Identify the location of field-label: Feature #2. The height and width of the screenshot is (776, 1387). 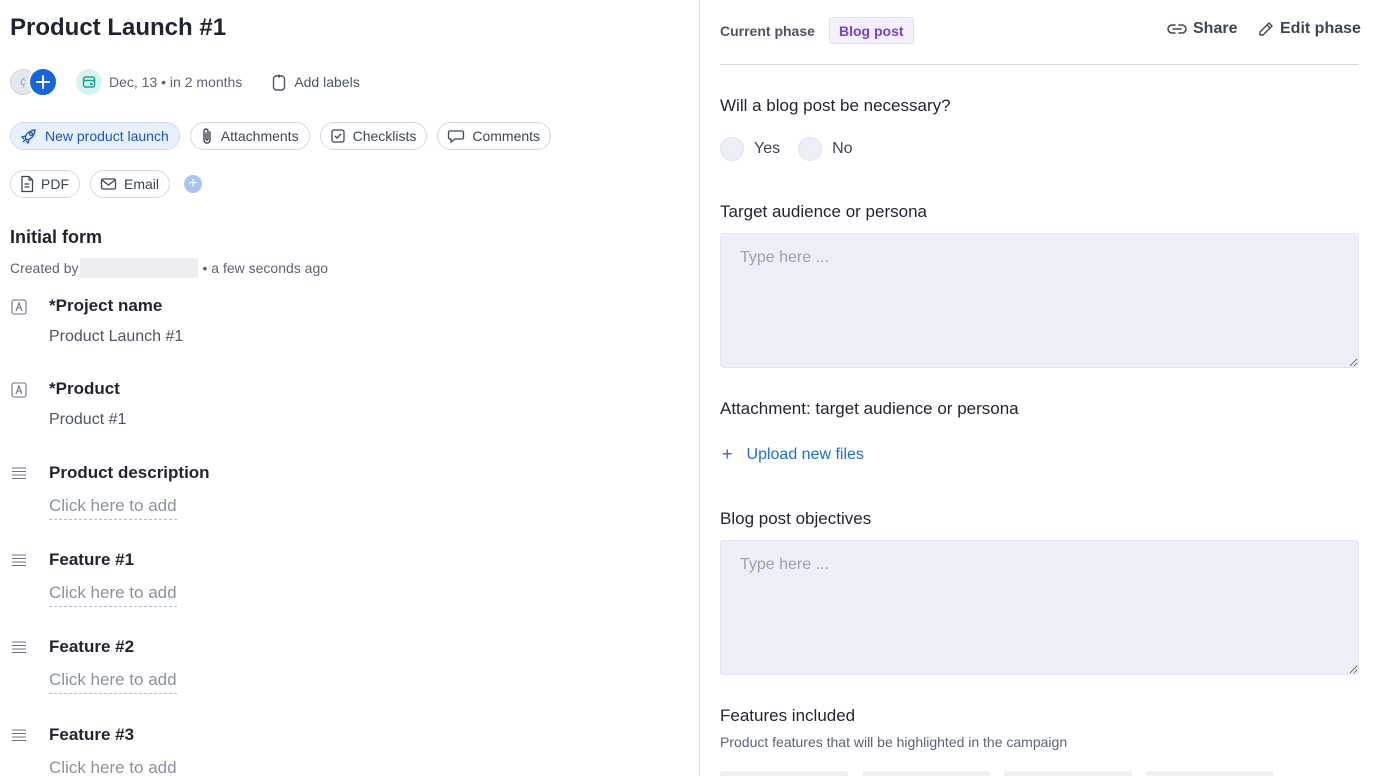
(92, 646).